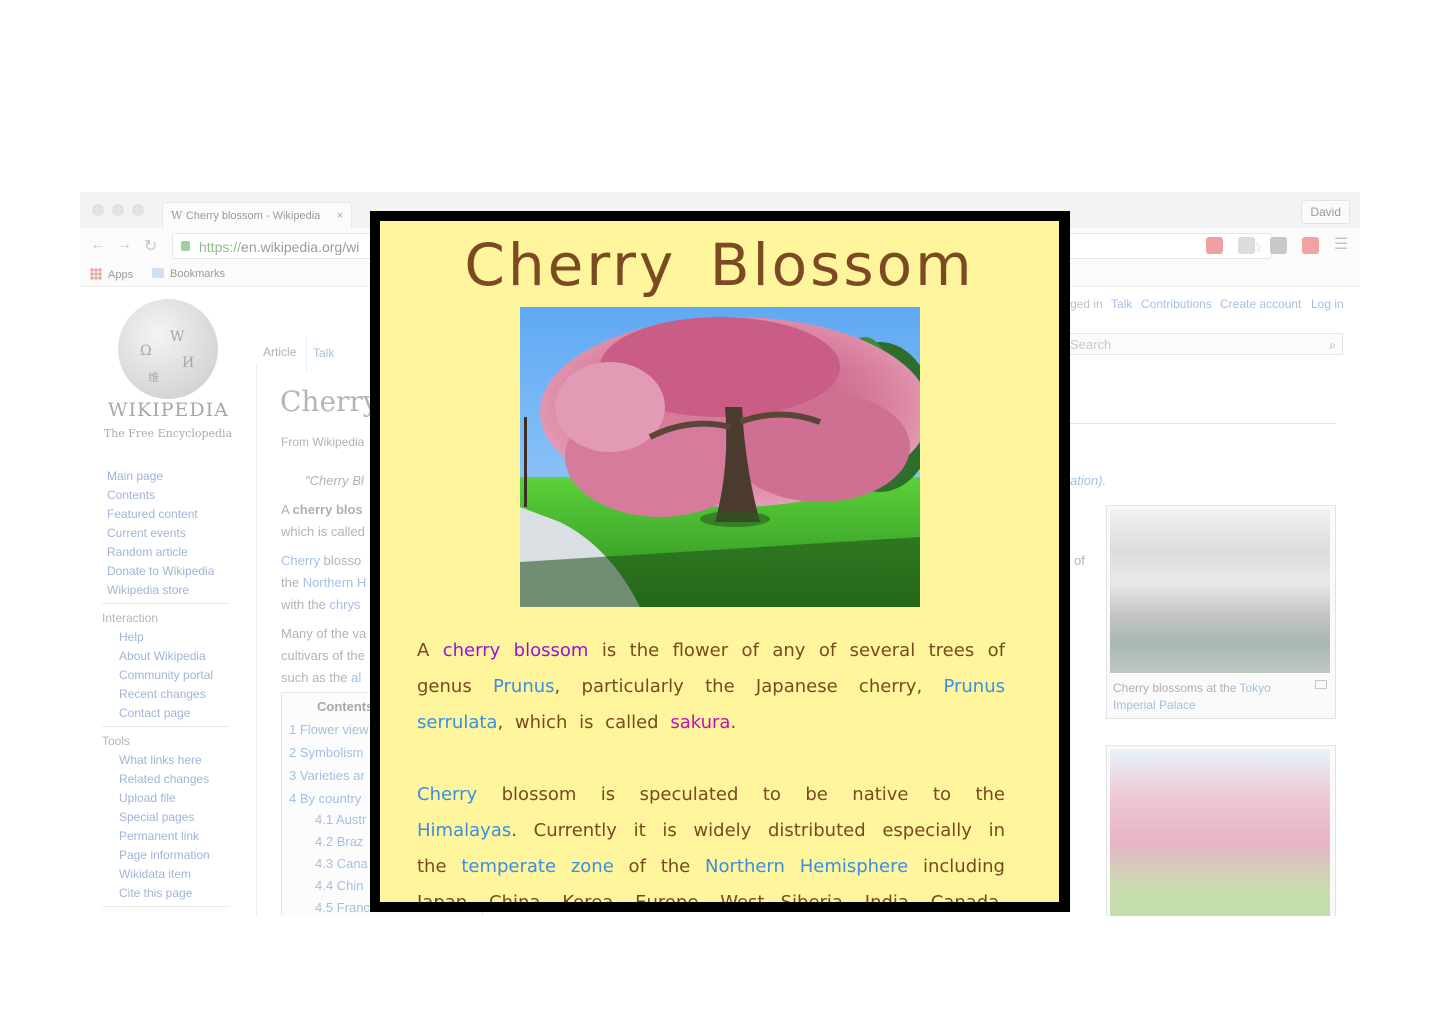 The image size is (1440, 1024). I want to click on title-underline, so click(1203, 423).